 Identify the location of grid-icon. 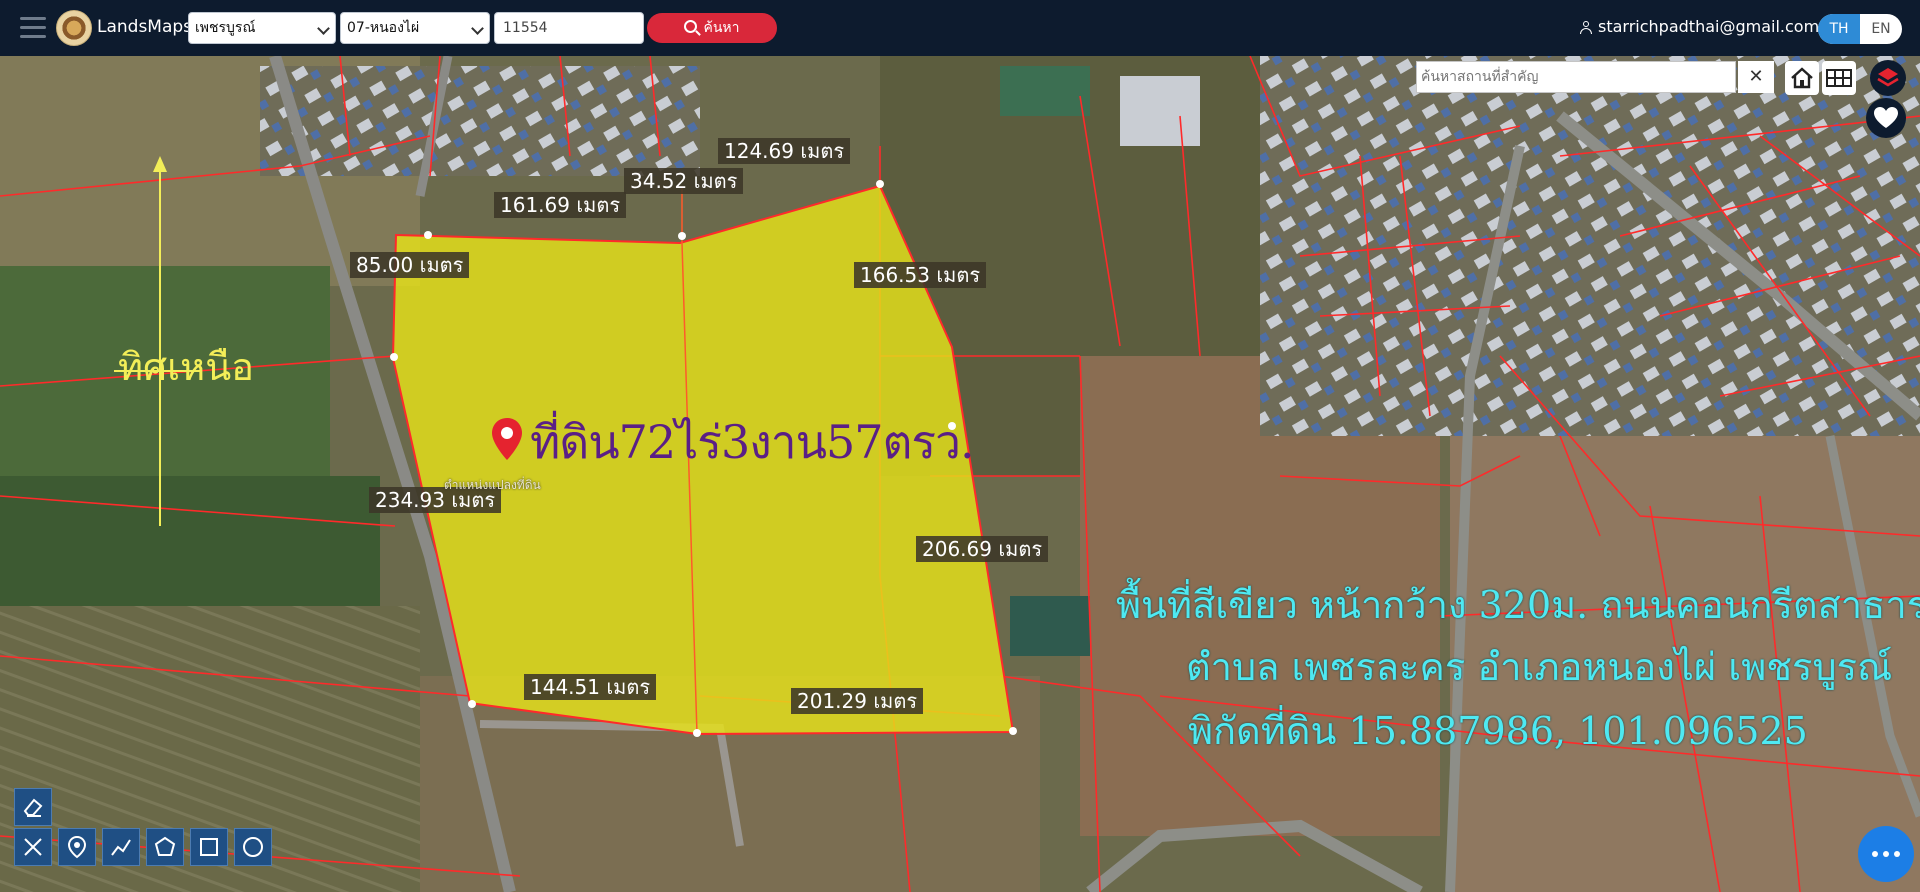
(1839, 78).